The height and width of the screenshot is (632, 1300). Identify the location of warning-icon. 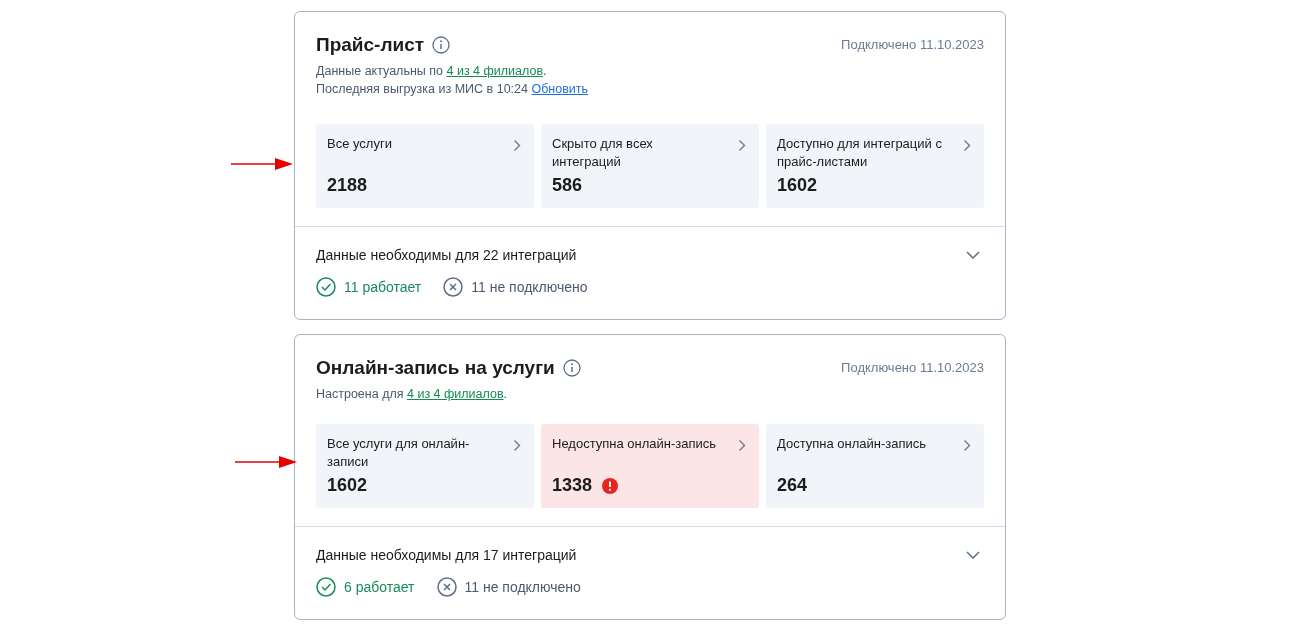
(610, 485).